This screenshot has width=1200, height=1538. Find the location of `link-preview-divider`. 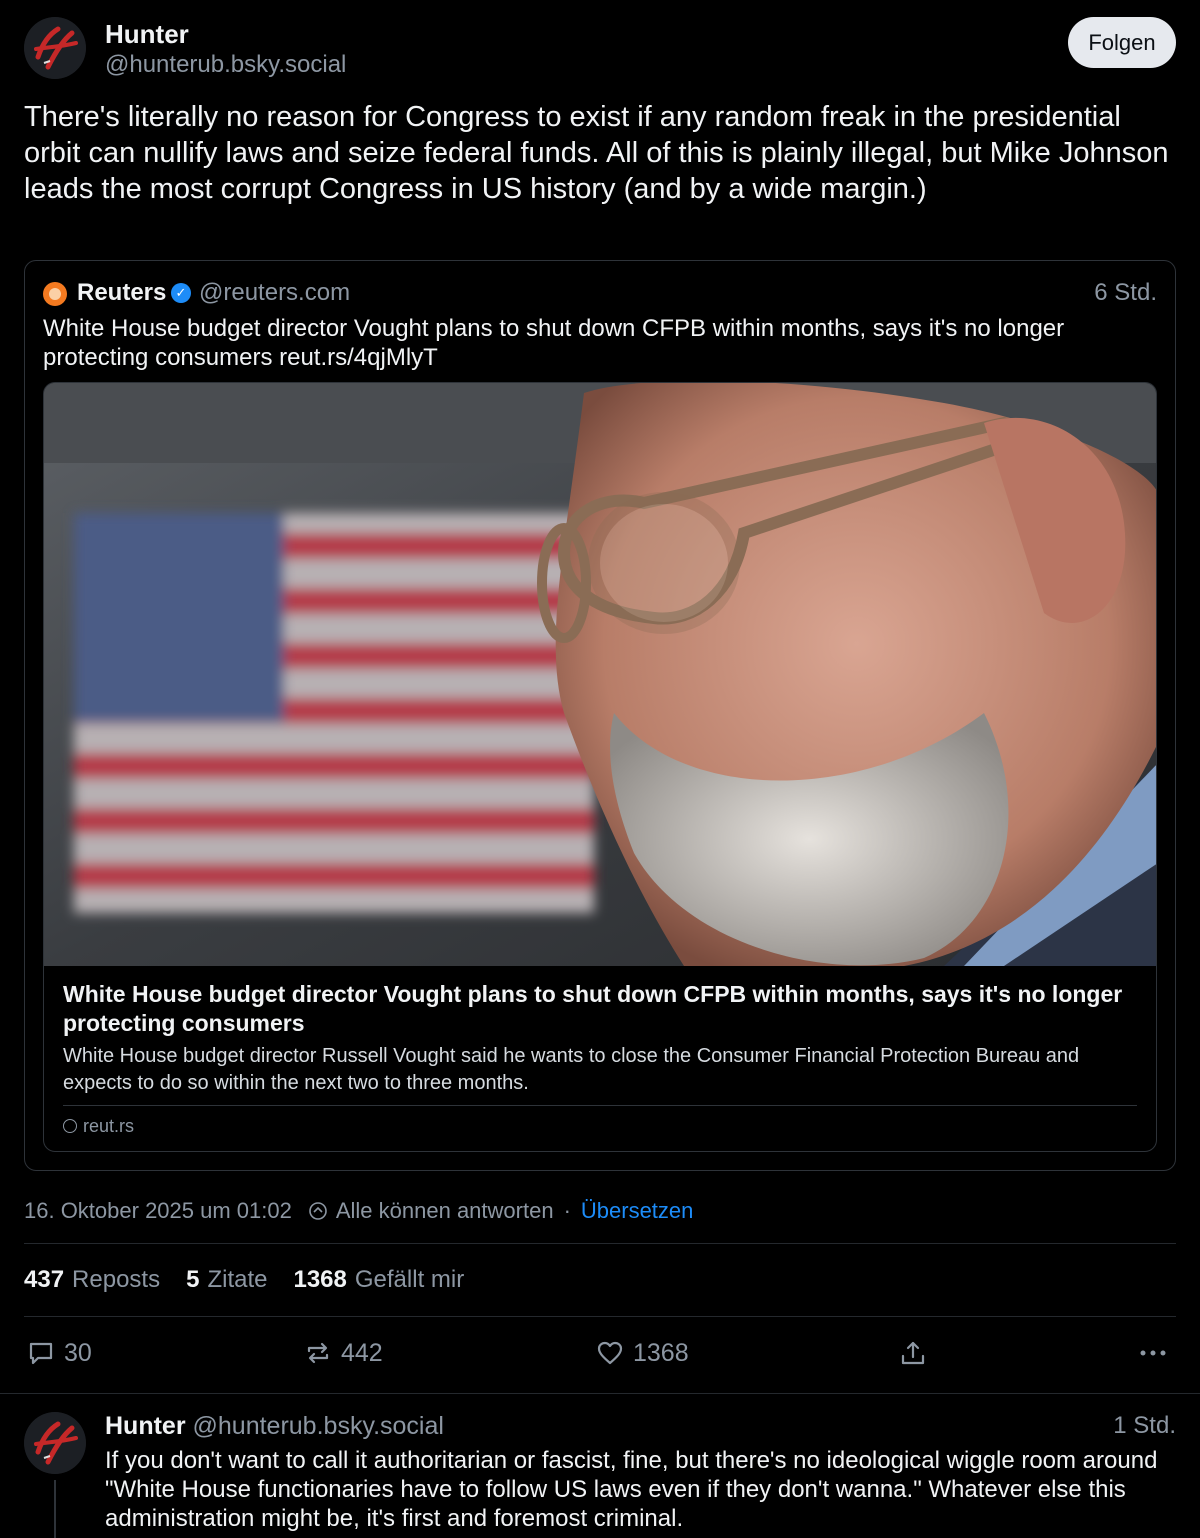

link-preview-divider is located at coordinates (600, 1105).